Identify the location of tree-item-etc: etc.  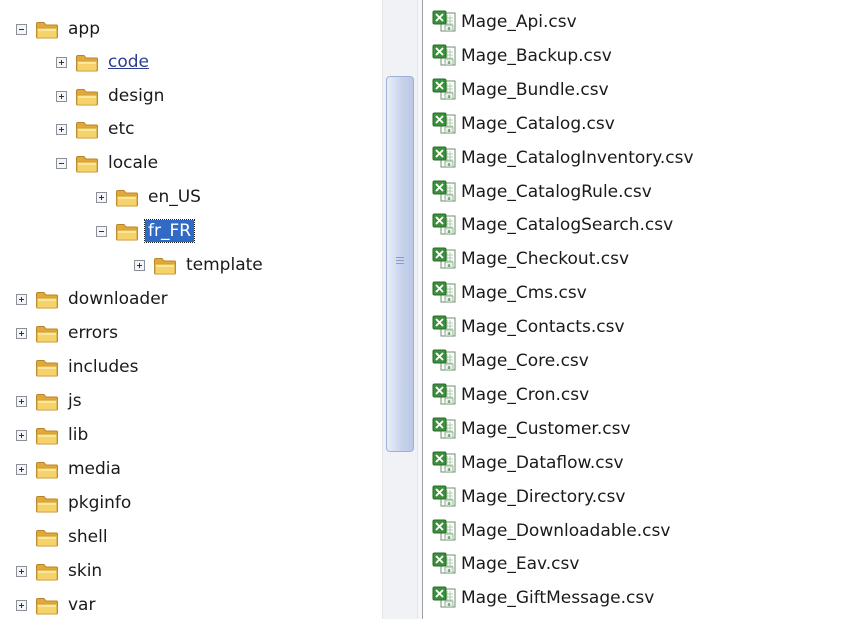
(96, 129).